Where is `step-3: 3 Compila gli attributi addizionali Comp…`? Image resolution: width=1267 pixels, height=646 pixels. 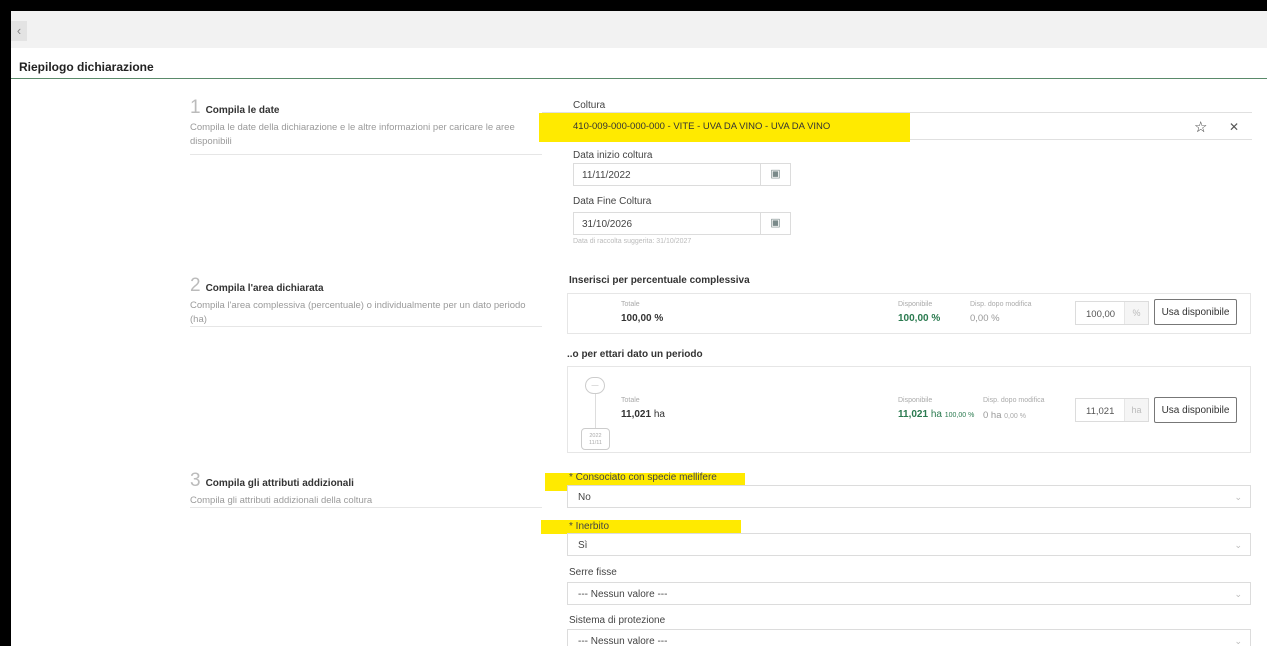
step-3: 3 Compila gli attributi addizionali Comp… is located at coordinates (366, 489).